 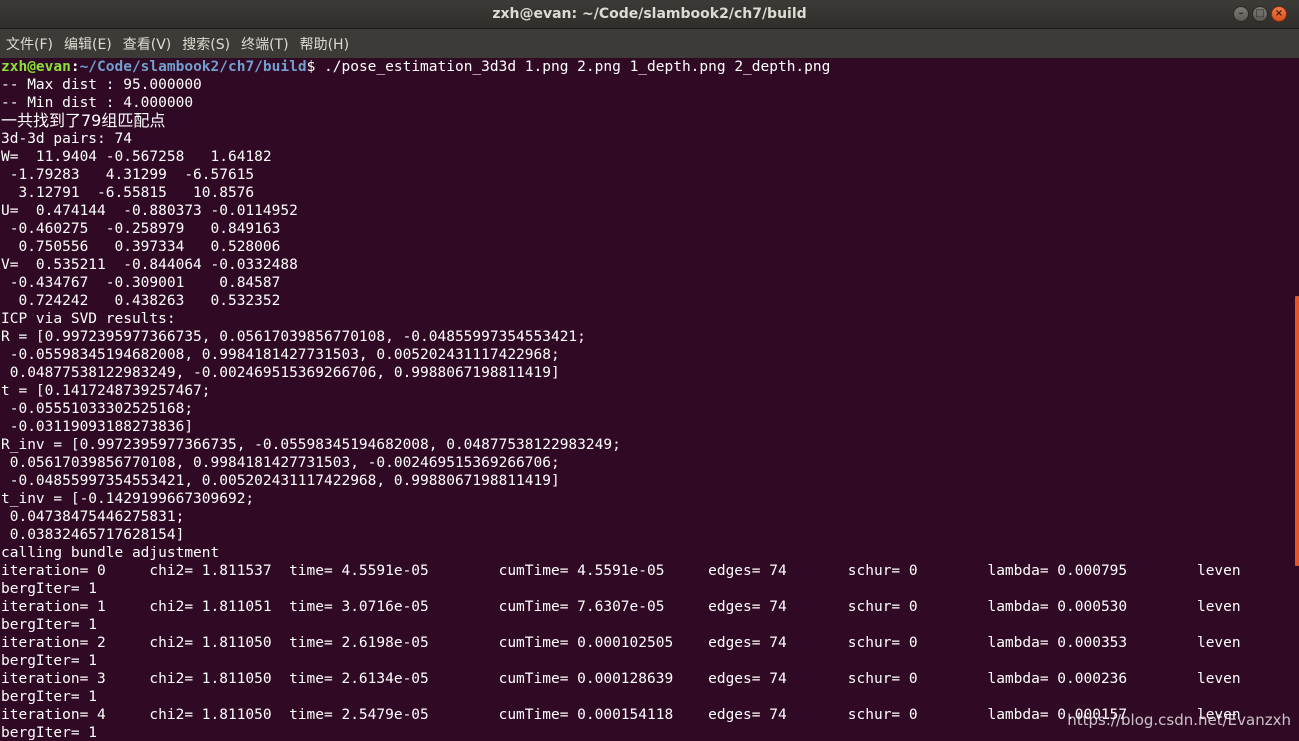 What do you see at coordinates (128, 175) in the screenshot?
I see `output-line: -1.79283 4.31299 -6.57615` at bounding box center [128, 175].